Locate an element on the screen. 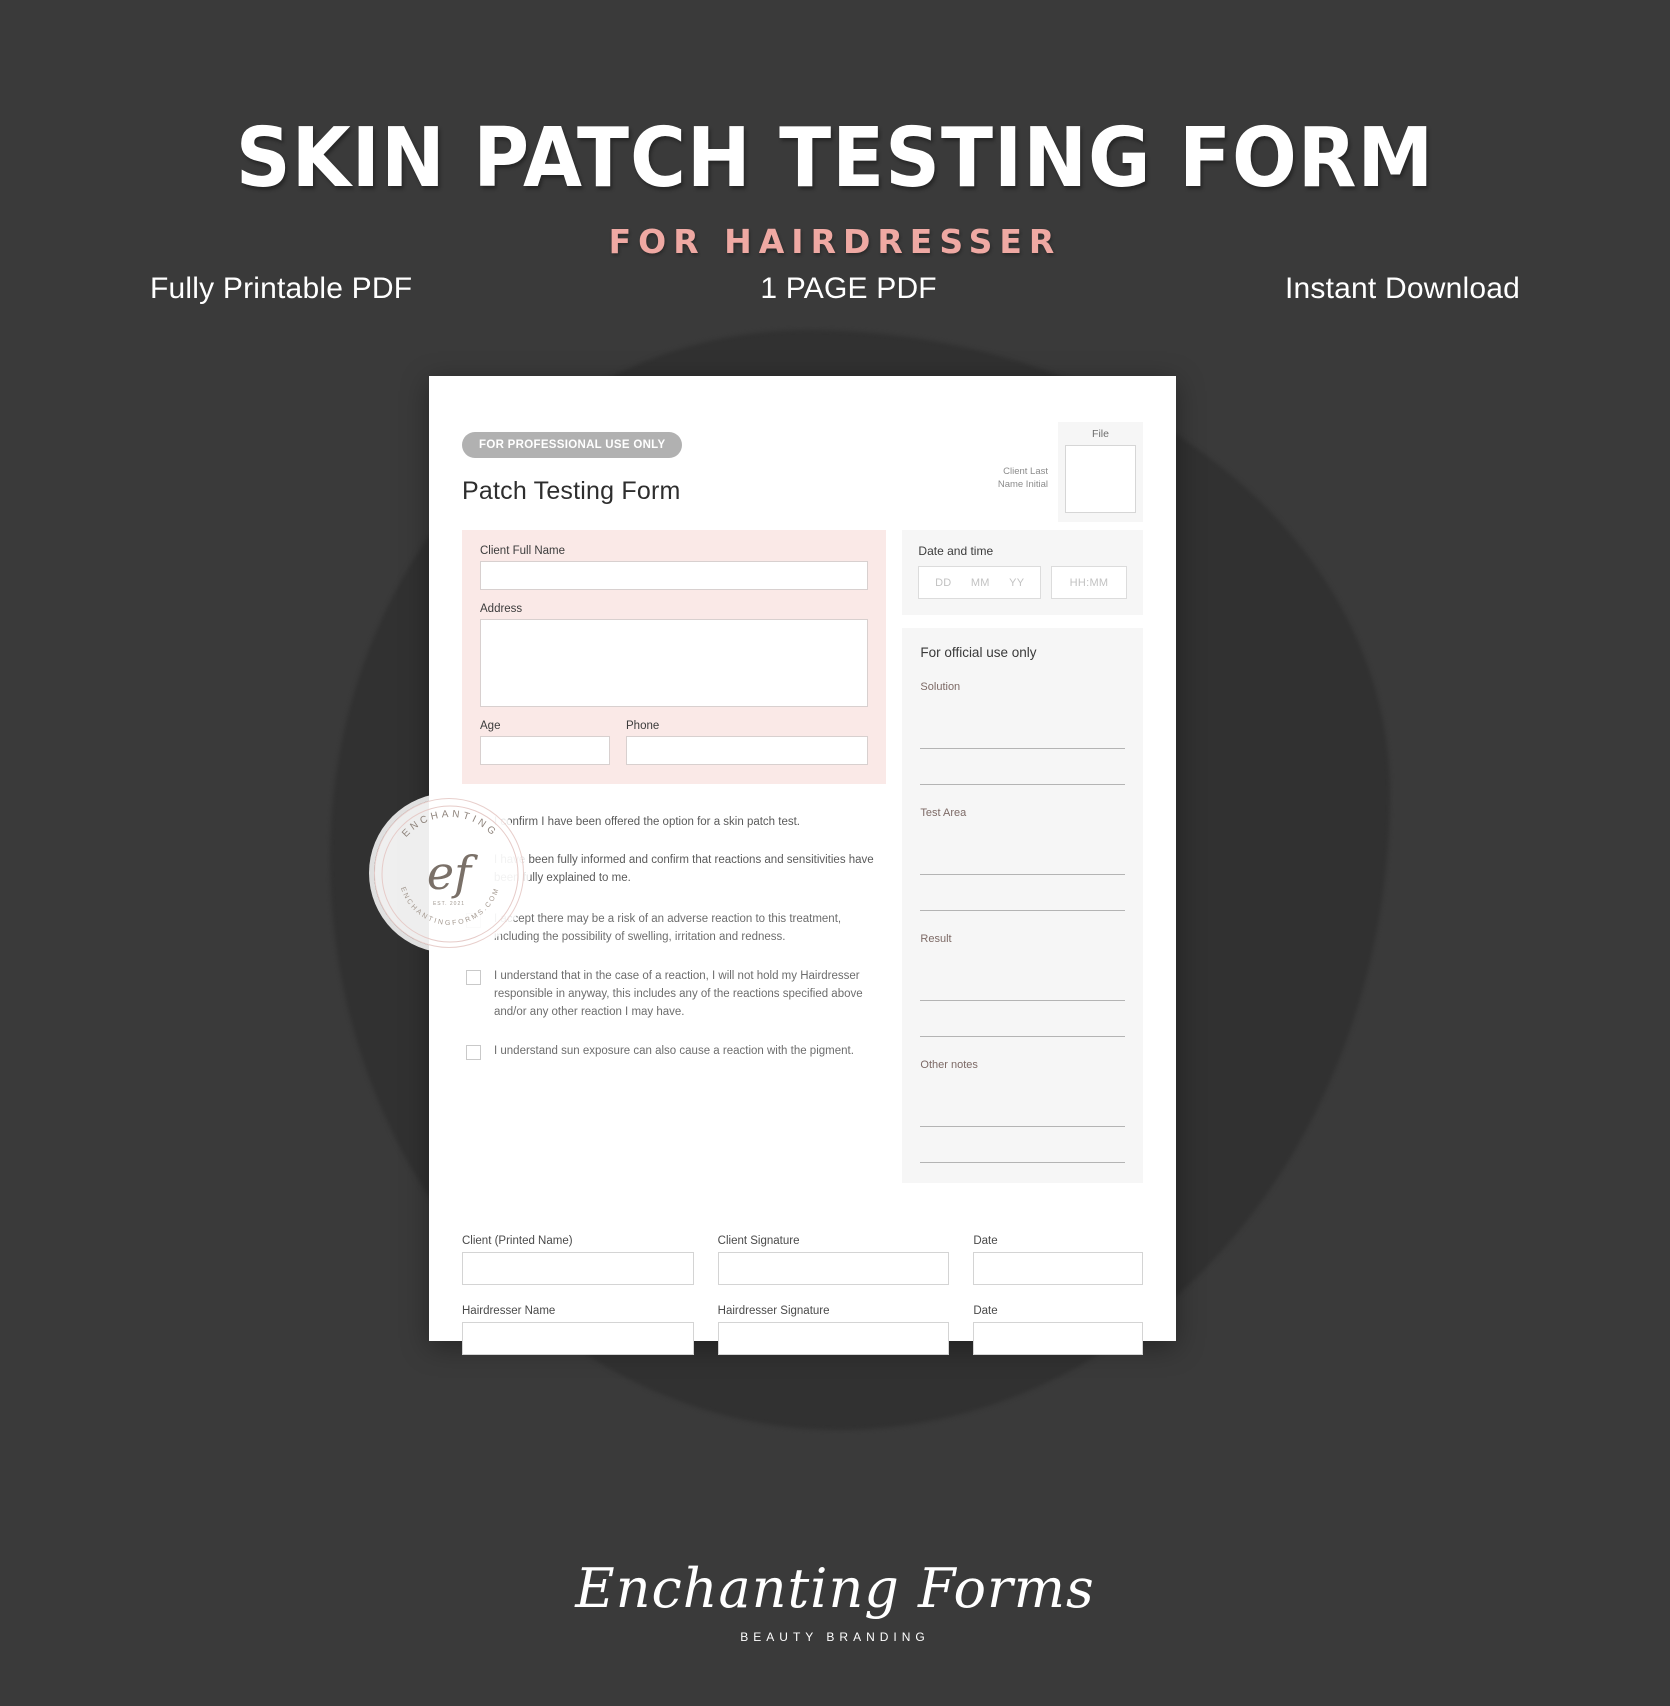 Image resolution: width=1670 pixels, height=1706 pixels. hairdresser-signature-label: Hairdresser Signature is located at coordinates (773, 1311).